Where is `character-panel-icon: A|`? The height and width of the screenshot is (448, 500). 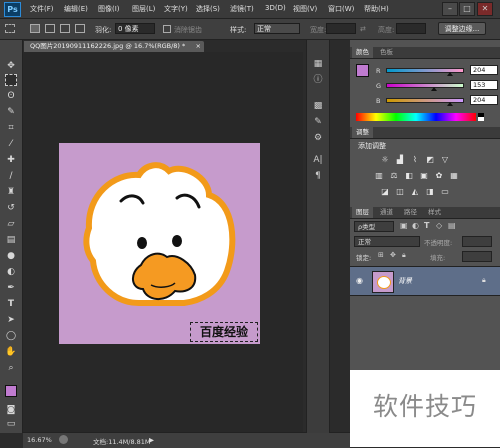 character-panel-icon: A| is located at coordinates (318, 160).